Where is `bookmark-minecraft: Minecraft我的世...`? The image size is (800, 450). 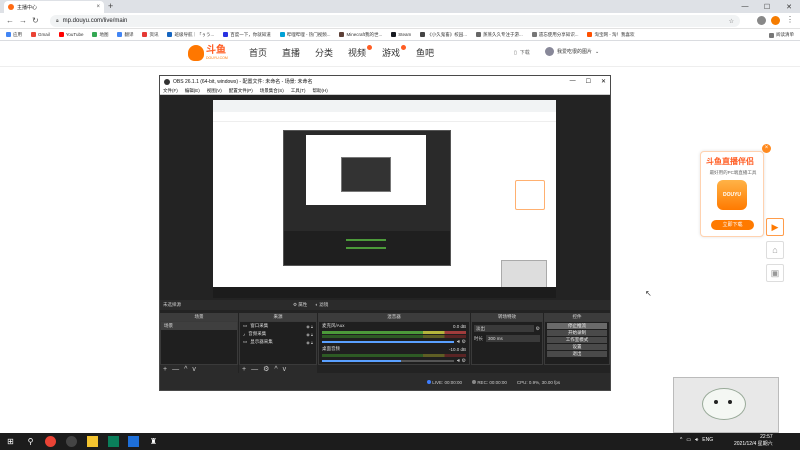 bookmark-minecraft: Minecraft我的世... is located at coordinates (360, 35).